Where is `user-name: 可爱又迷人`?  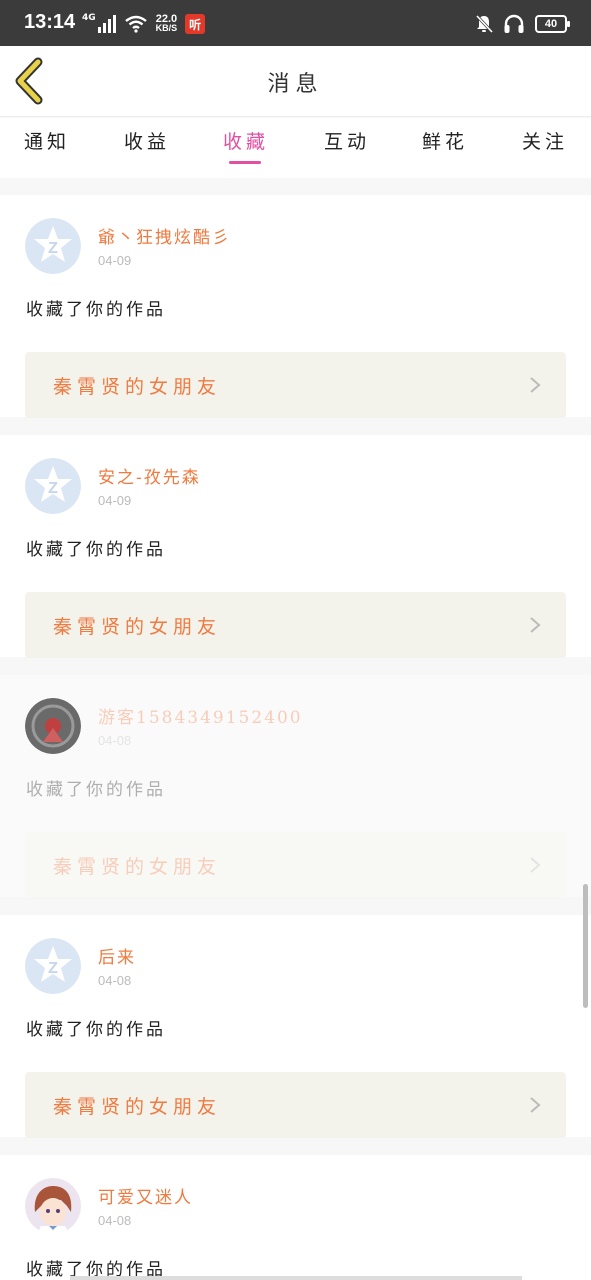
user-name: 可爱又迷人 is located at coordinates (145, 1195).